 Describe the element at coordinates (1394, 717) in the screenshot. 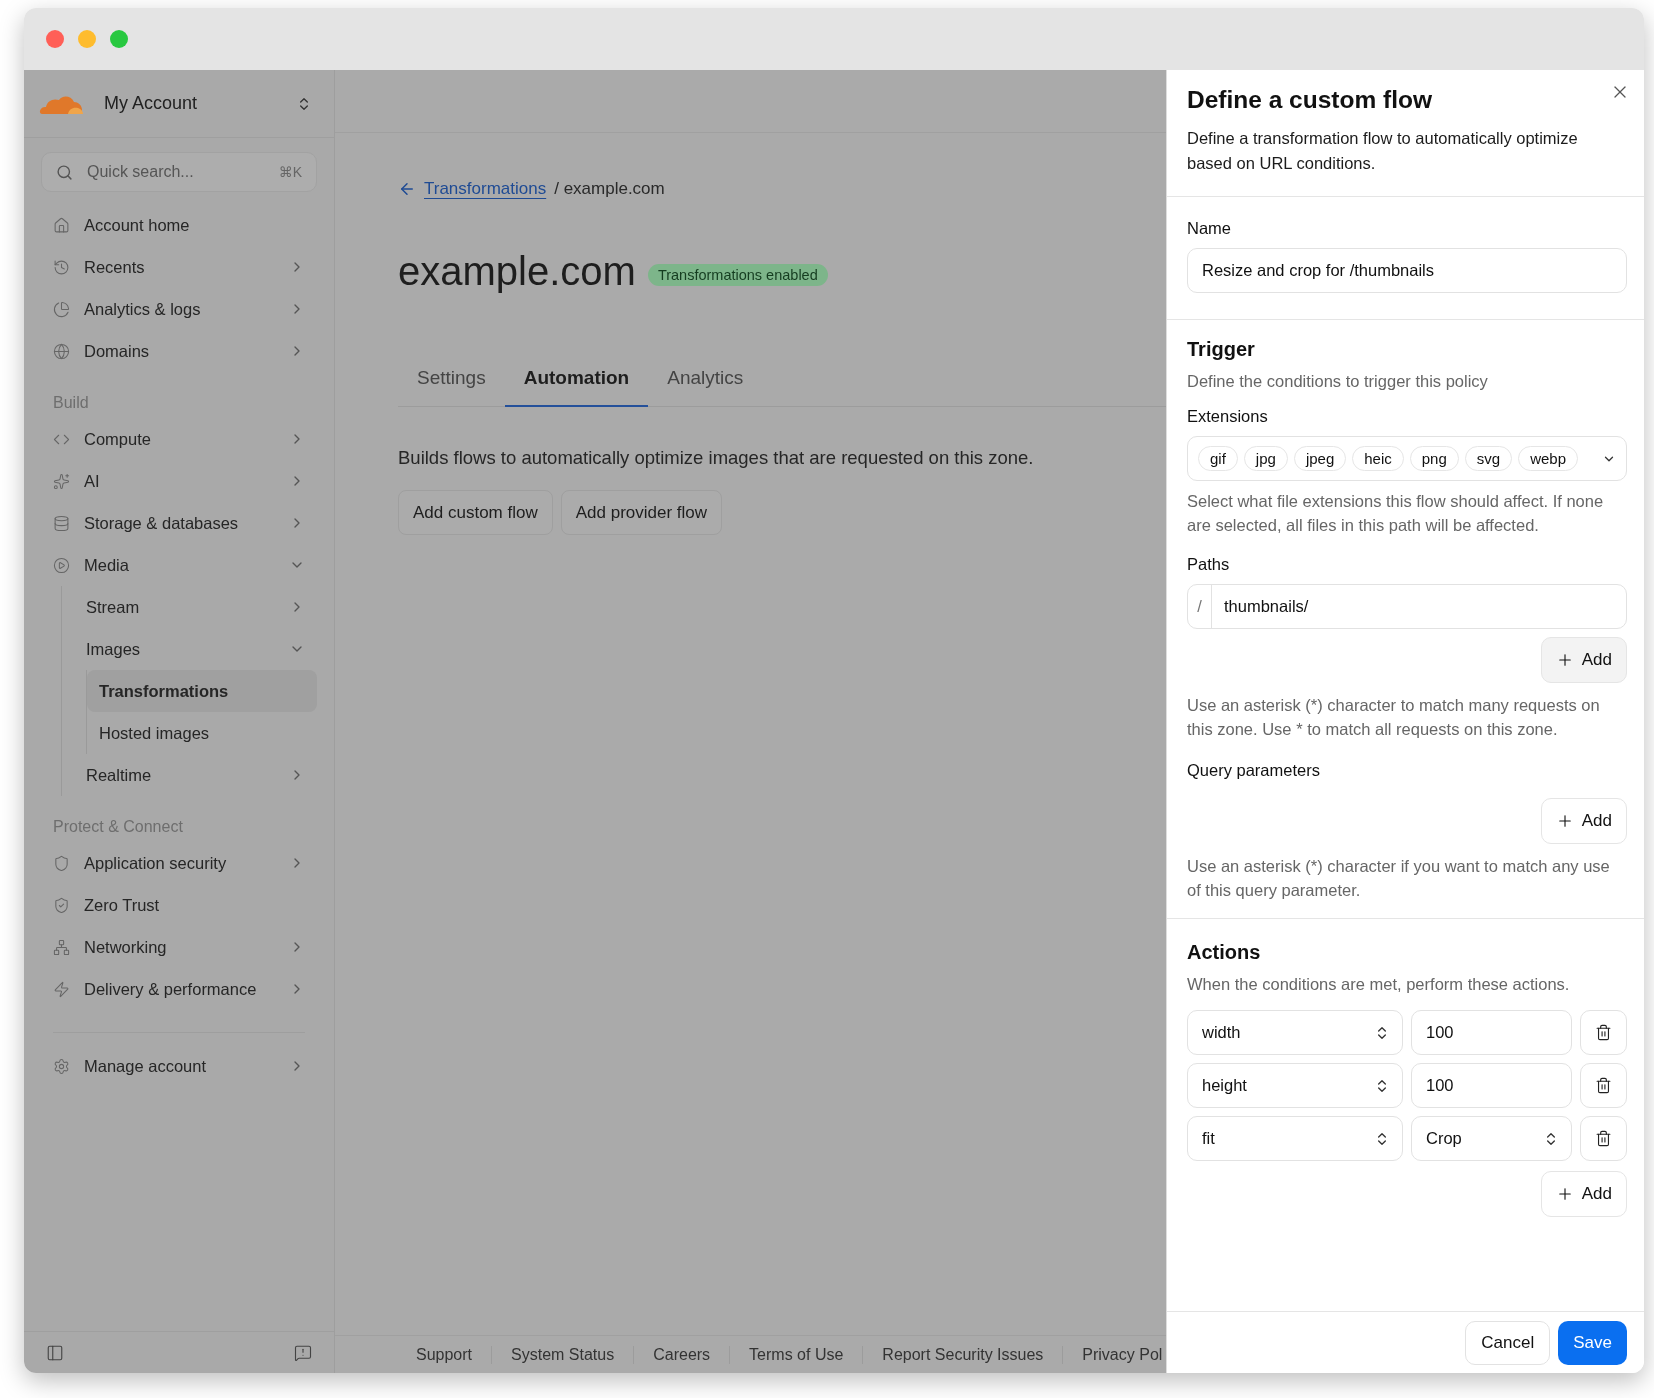

I see `help-text: Use an asterisk (*) character to match many requests on this zone. Use * to match all requests on this zone.` at that location.